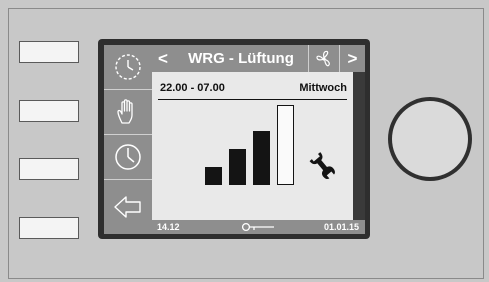 Image resolution: width=489 pixels, height=282 pixels. Describe the element at coordinates (323, 88) in the screenshot. I see `weekday: Mittwoch` at that location.